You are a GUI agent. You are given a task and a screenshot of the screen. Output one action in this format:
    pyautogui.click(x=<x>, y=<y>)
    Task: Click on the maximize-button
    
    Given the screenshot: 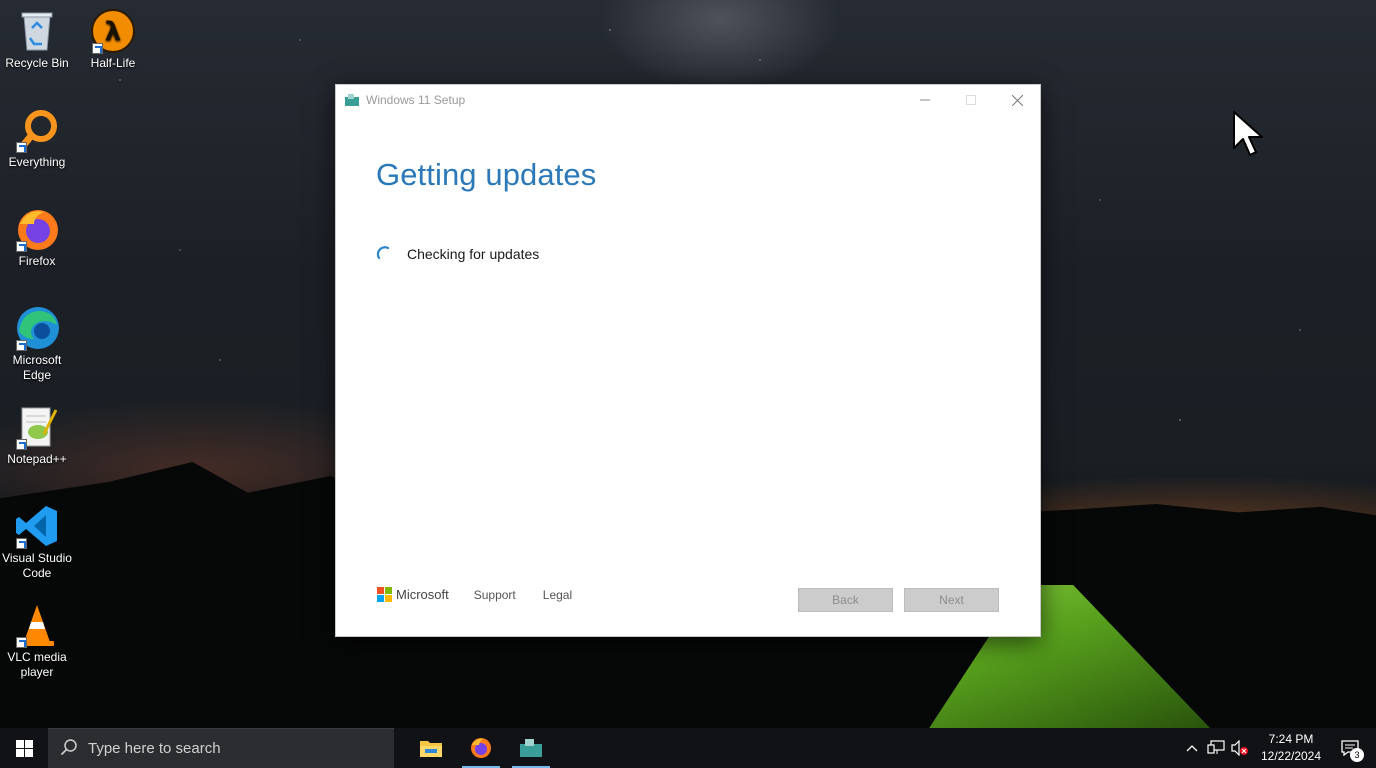 What is the action you would take?
    pyautogui.click(x=971, y=100)
    